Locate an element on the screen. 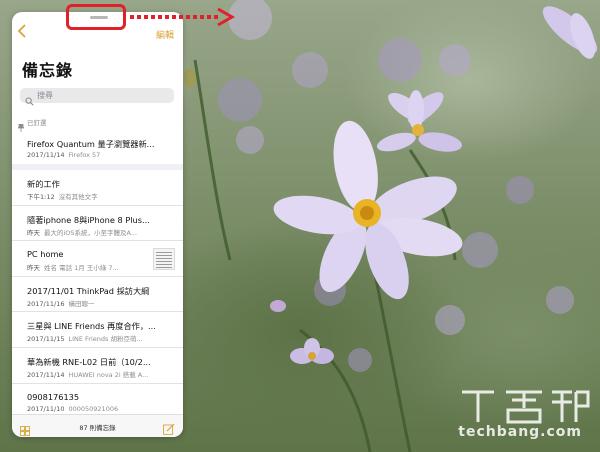 The height and width of the screenshot is (452, 600). note-meta: 下午1:12 沒有其他文字 is located at coordinates (101, 196).